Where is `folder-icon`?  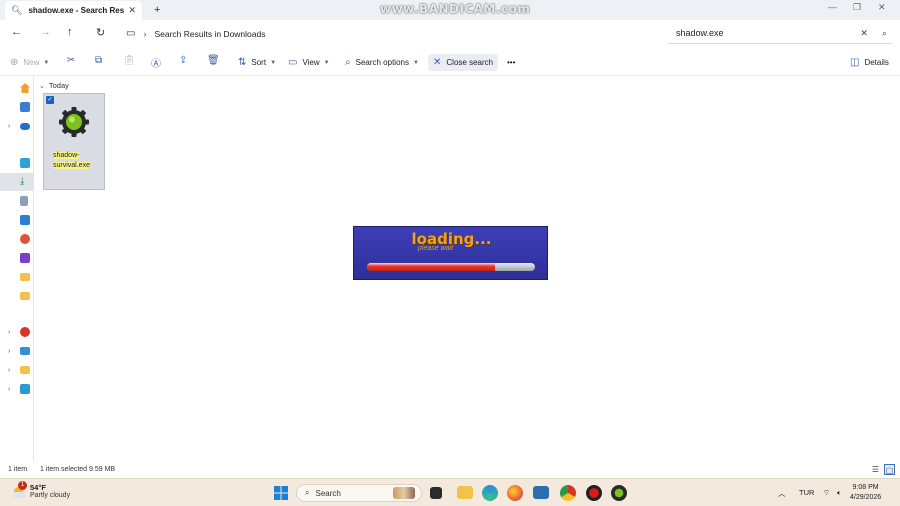 folder-icon is located at coordinates (25, 370).